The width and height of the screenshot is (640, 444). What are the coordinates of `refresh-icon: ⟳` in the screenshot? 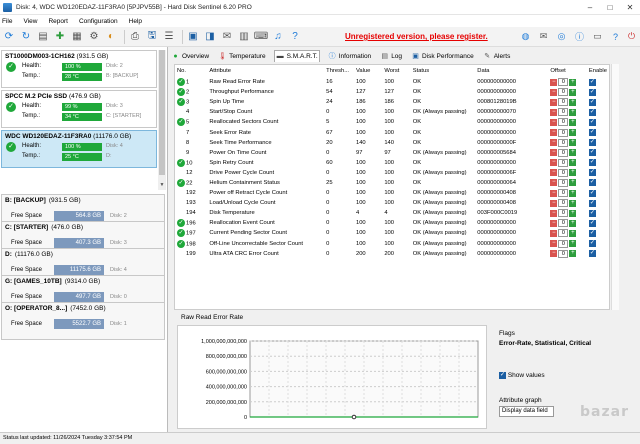 It's located at (9, 37).